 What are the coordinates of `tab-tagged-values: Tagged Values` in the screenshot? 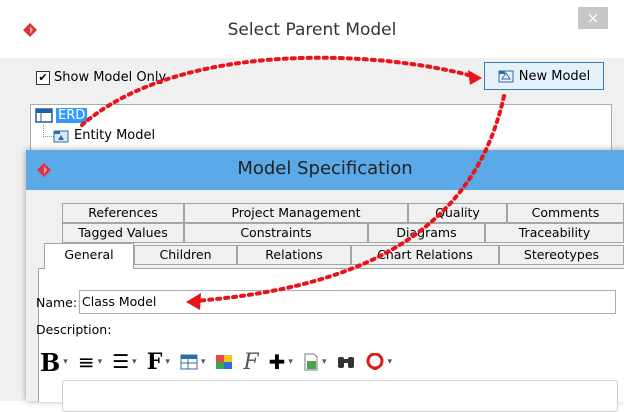 It's located at (123, 233).